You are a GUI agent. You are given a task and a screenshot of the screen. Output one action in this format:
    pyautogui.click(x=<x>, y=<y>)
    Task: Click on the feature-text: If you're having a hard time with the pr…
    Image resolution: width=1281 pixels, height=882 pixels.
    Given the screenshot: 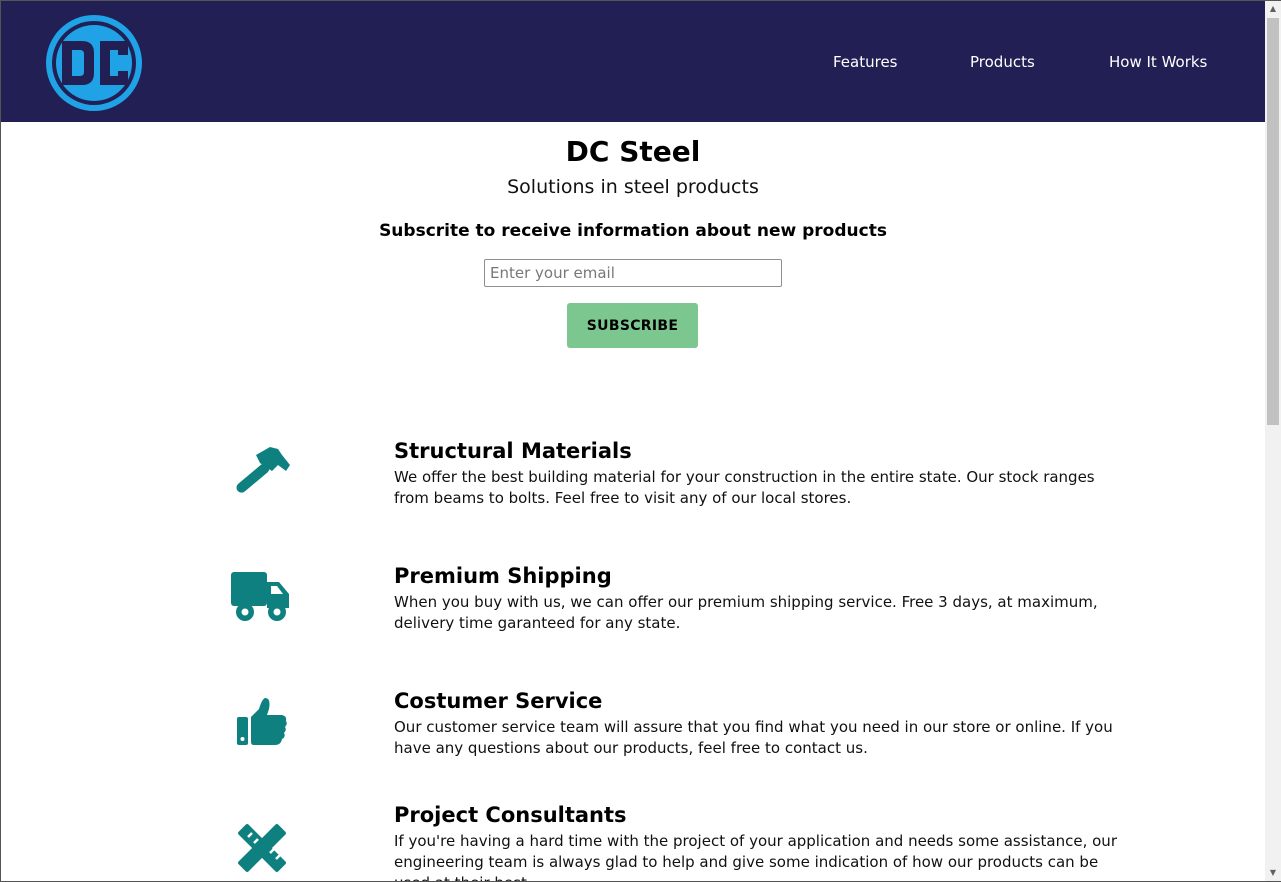 What is the action you would take?
    pyautogui.click(x=755, y=856)
    